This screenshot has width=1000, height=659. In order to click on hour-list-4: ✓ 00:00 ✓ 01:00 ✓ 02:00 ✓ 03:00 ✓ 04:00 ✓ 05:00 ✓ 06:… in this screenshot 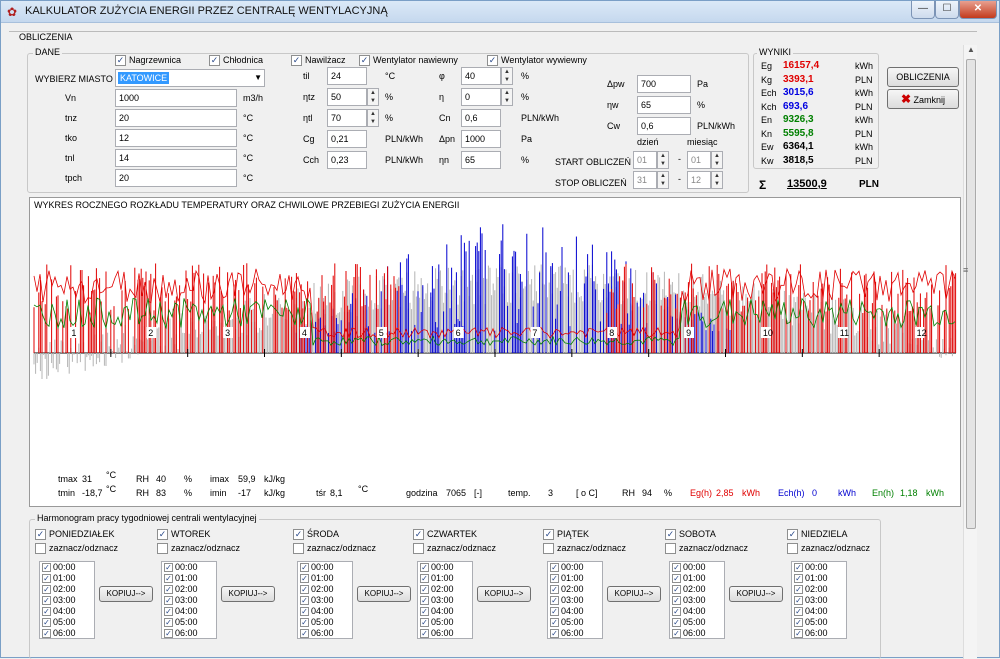, I will do `click(575, 600)`.